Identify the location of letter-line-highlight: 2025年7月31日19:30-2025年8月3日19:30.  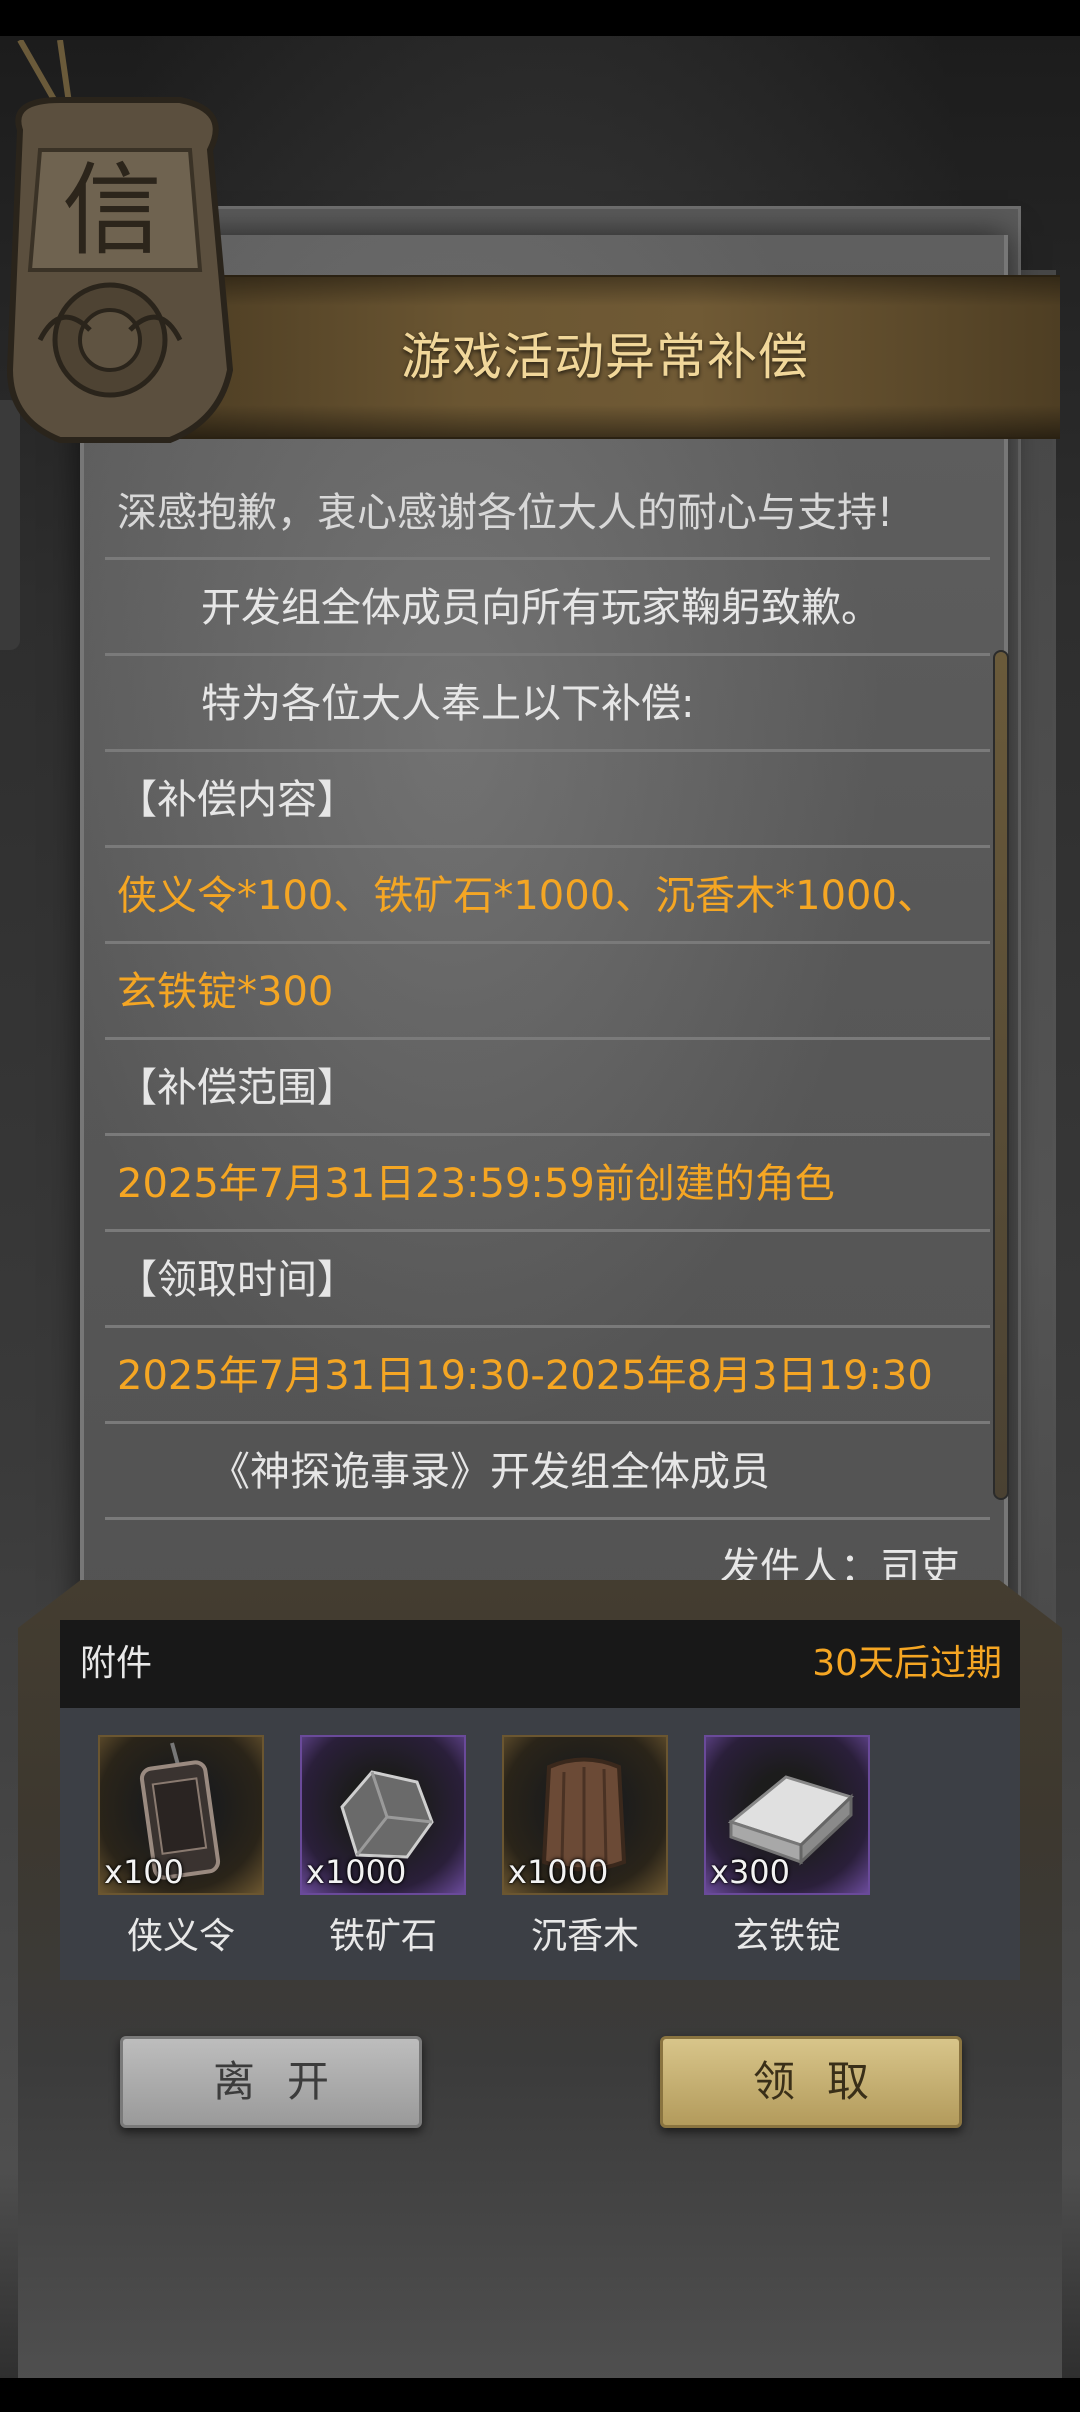
(547, 1376).